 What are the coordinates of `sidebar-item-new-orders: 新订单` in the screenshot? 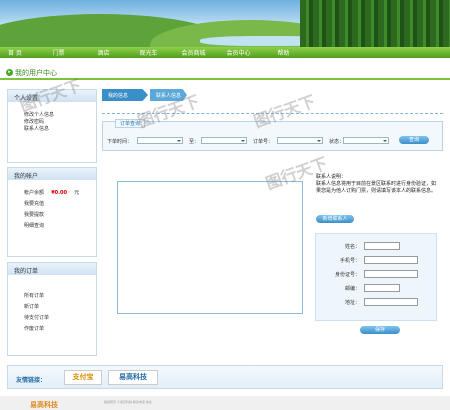 It's located at (52, 307).